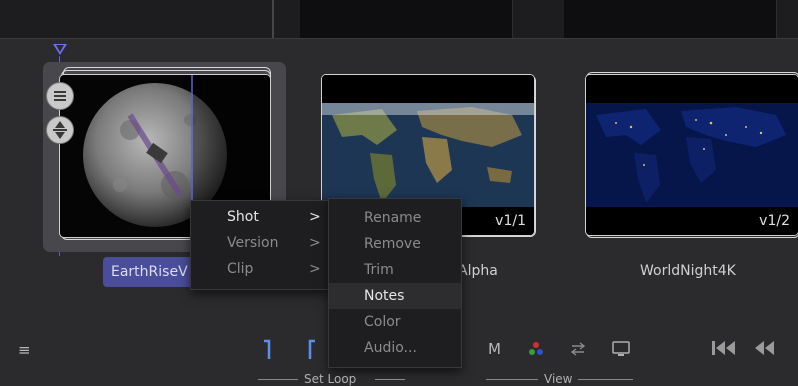 The height and width of the screenshot is (386, 798). I want to click on clip-thumbnail-worldnight: v1/2, so click(691, 155).